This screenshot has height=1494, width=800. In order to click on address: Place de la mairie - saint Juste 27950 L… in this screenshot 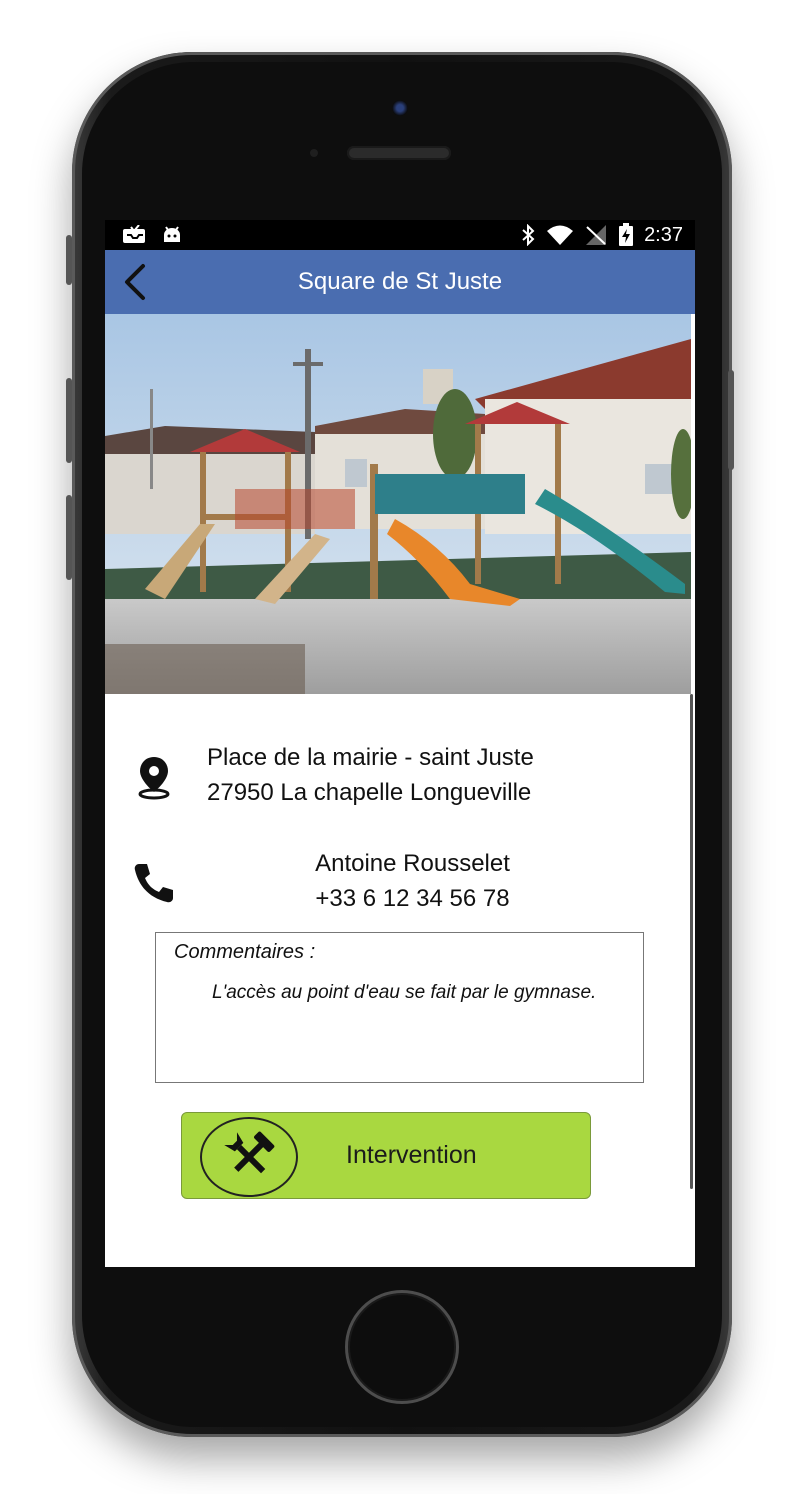, I will do `click(370, 775)`.